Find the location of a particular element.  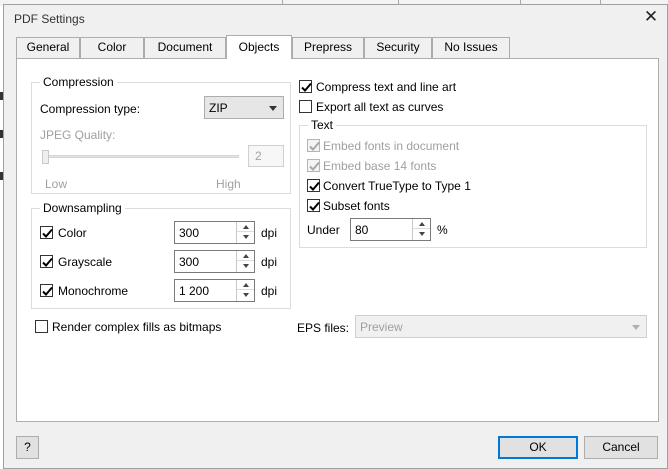

compress-text-checkbox is located at coordinates (305, 86).